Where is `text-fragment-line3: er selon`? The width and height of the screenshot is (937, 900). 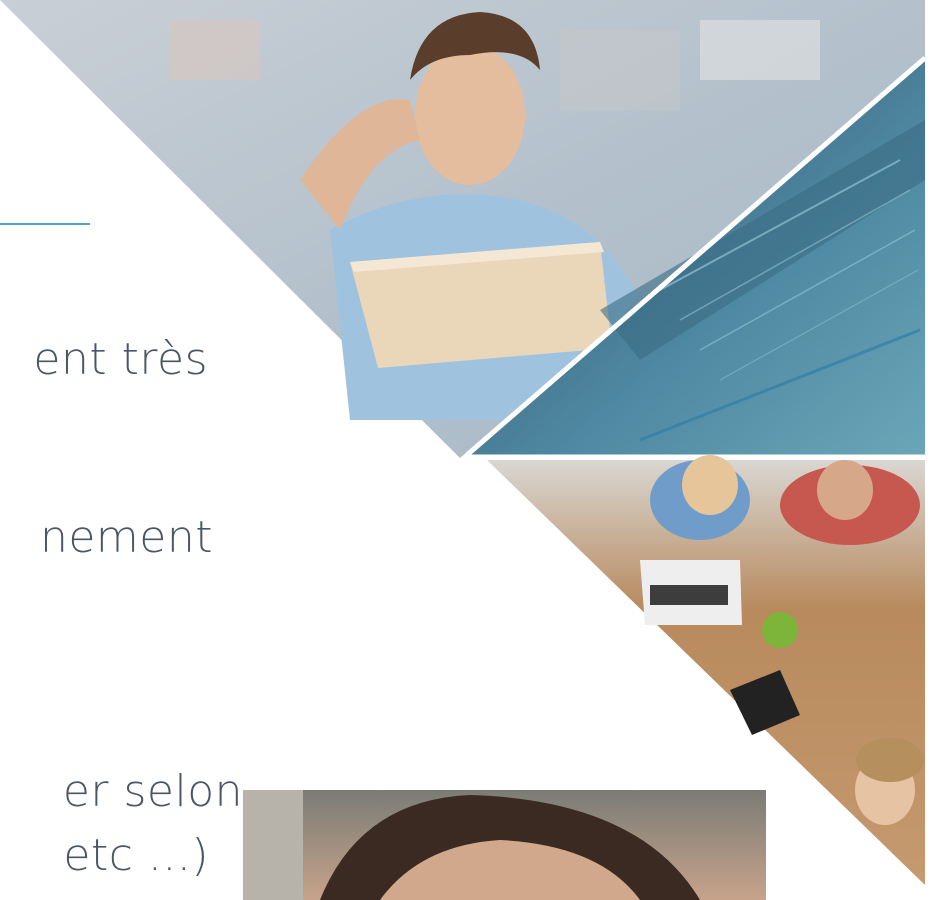
text-fragment-line3: er selon is located at coordinates (152, 791).